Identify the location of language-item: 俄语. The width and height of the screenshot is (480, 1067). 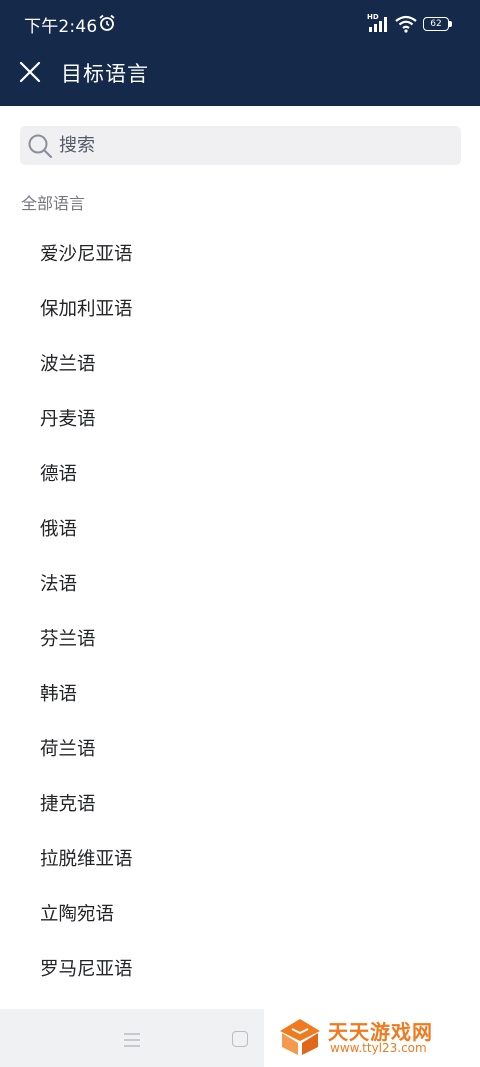
(240, 529).